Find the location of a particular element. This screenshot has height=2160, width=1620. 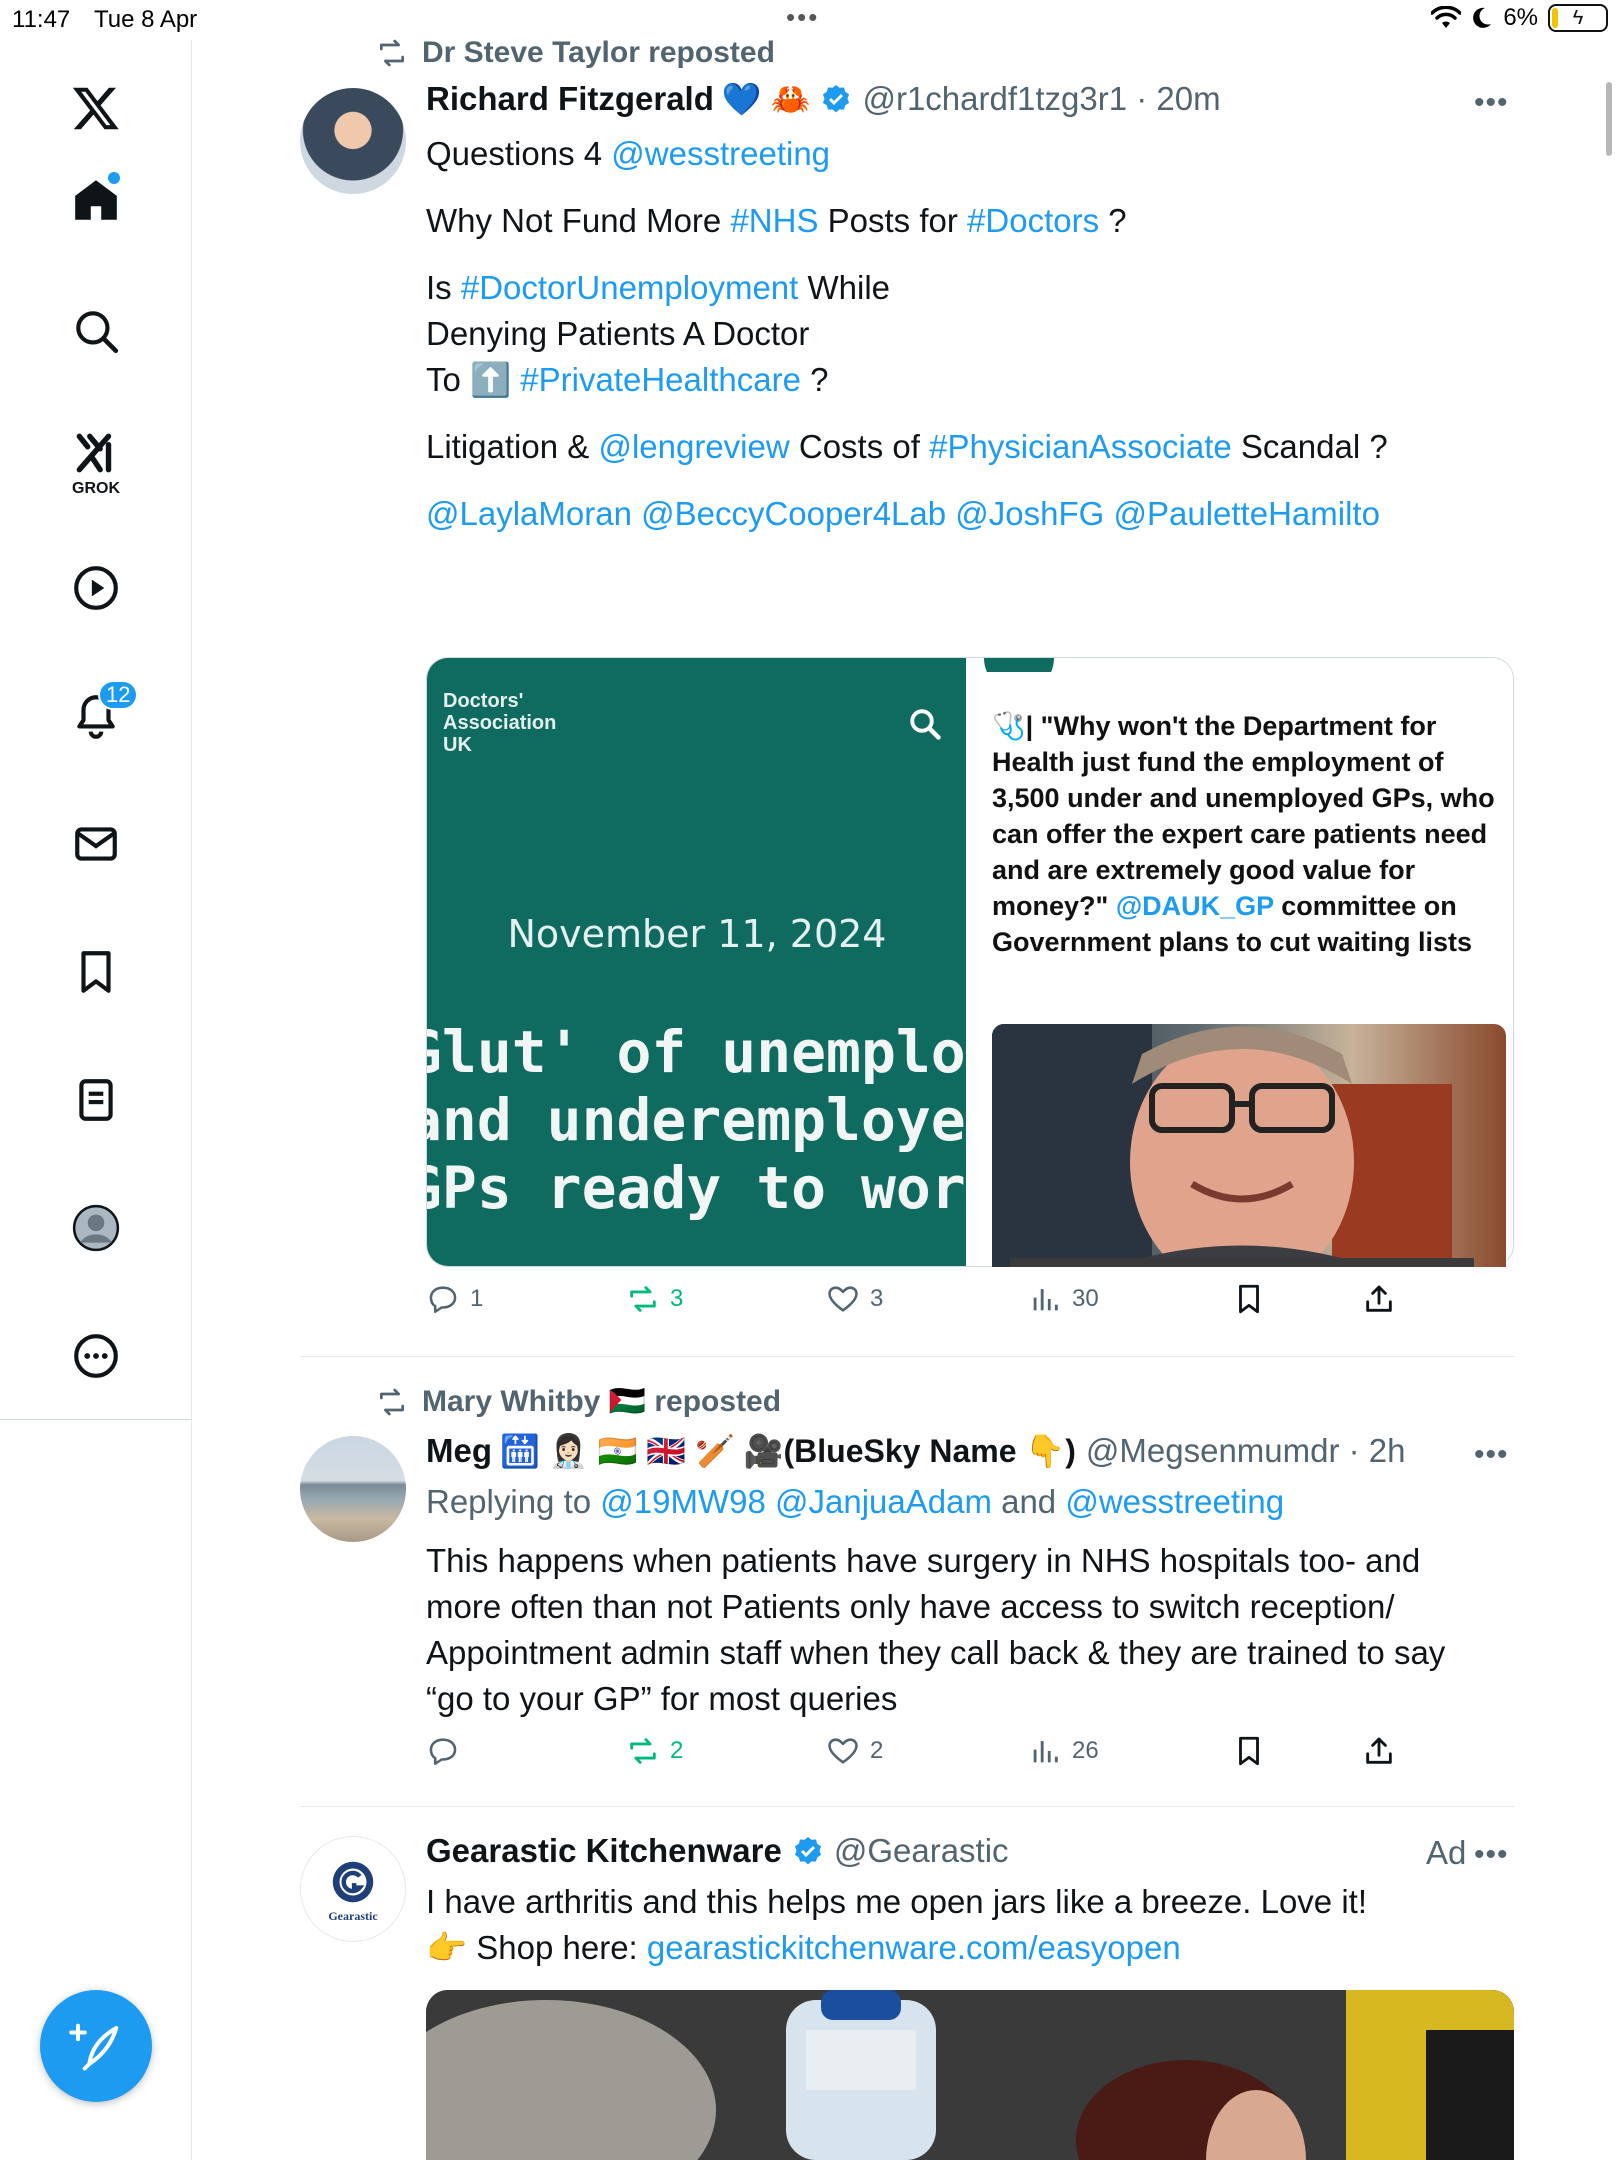

text-line is located at coordinates (907, 187).